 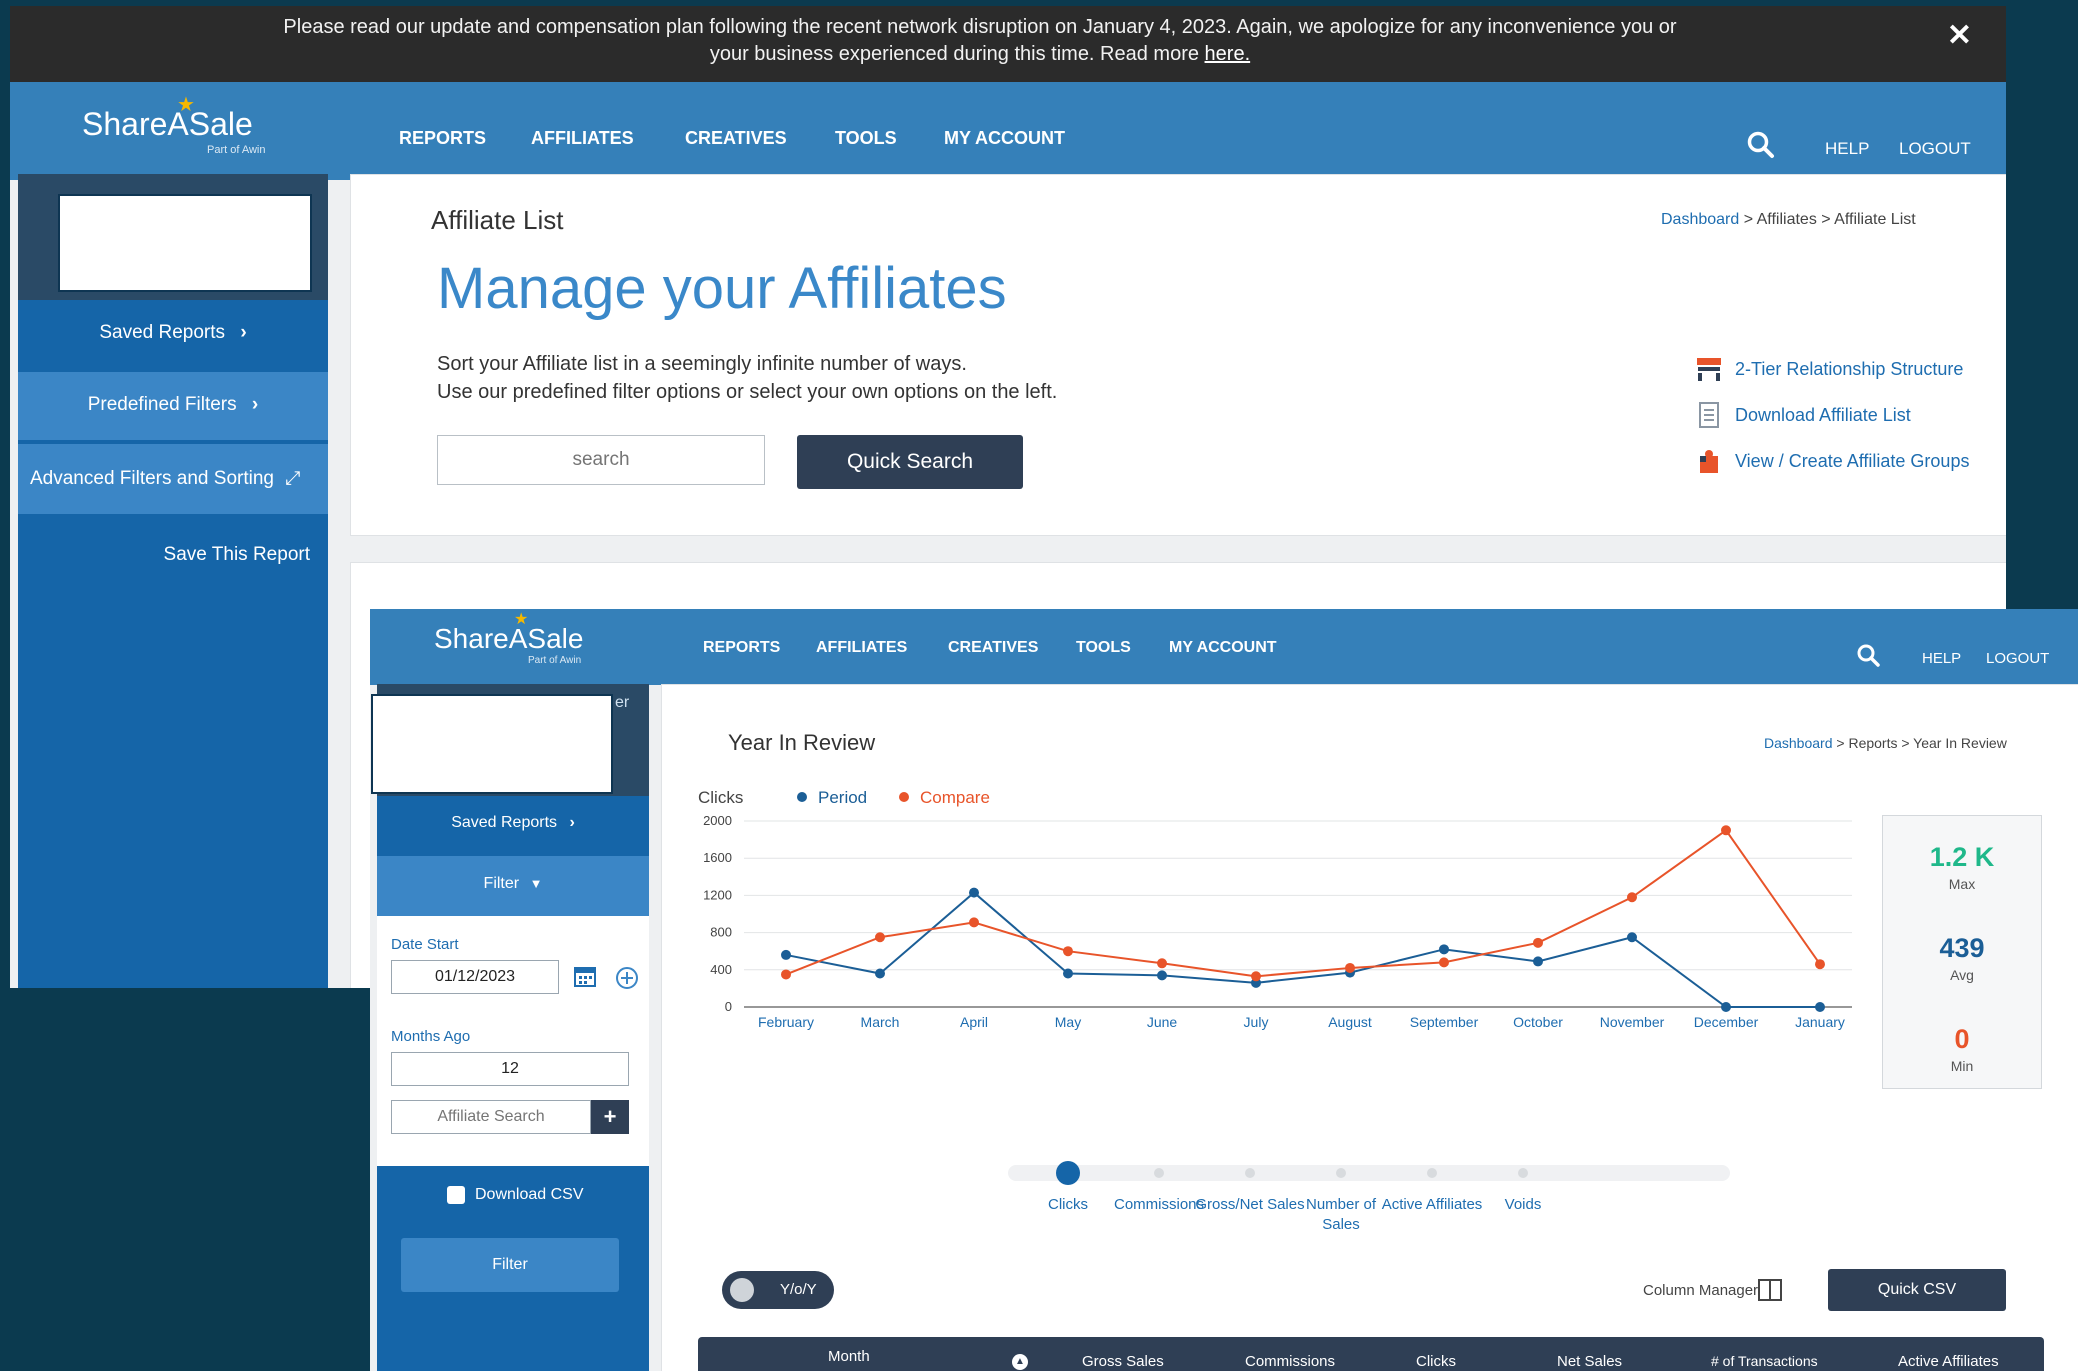 I want to click on filter-button: Filter, so click(x=510, y=1265).